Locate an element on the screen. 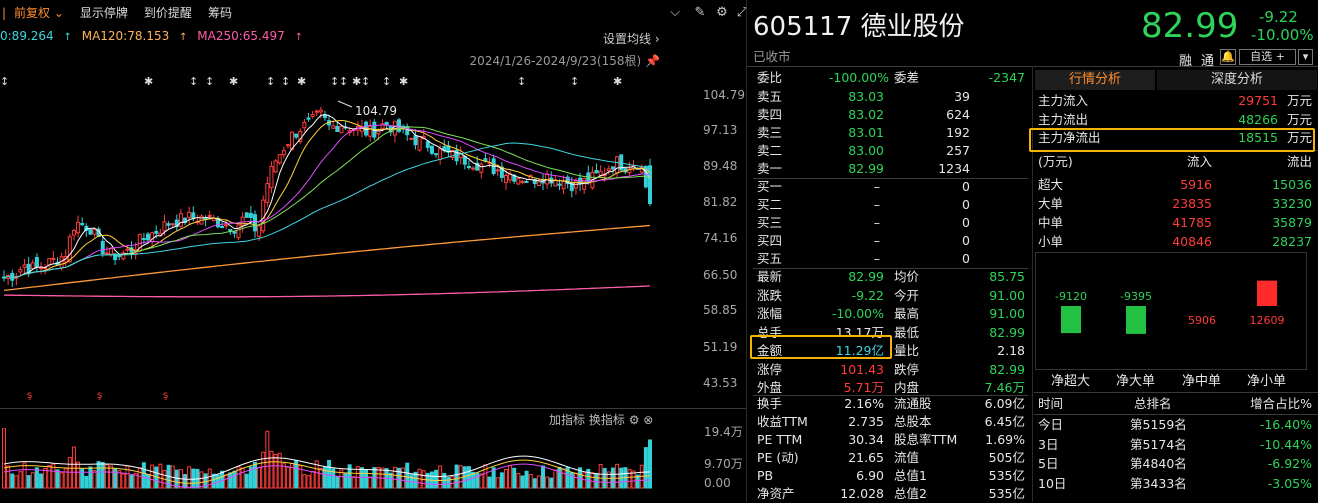 The height and width of the screenshot is (503, 1318). show-suspended-button: 显示停牌 is located at coordinates (104, 13).